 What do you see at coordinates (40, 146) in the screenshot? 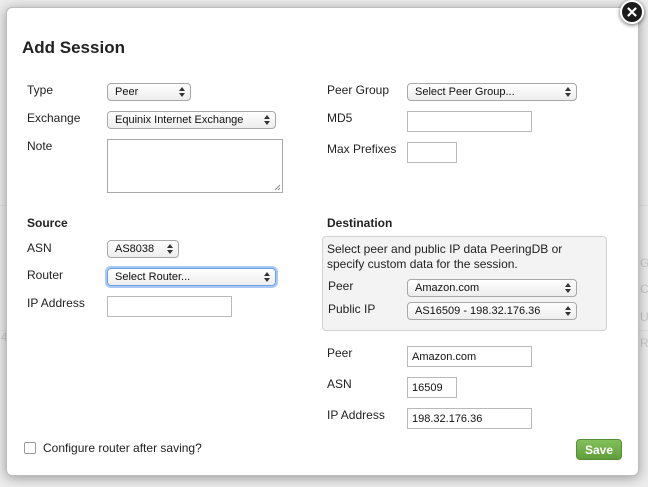
I see `note-label: Note` at bounding box center [40, 146].